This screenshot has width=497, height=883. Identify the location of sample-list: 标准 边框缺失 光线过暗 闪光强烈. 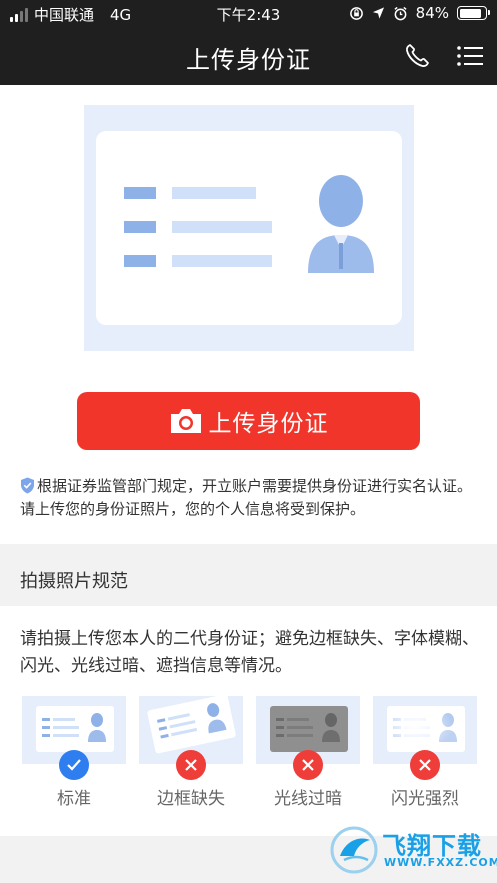
(250, 755).